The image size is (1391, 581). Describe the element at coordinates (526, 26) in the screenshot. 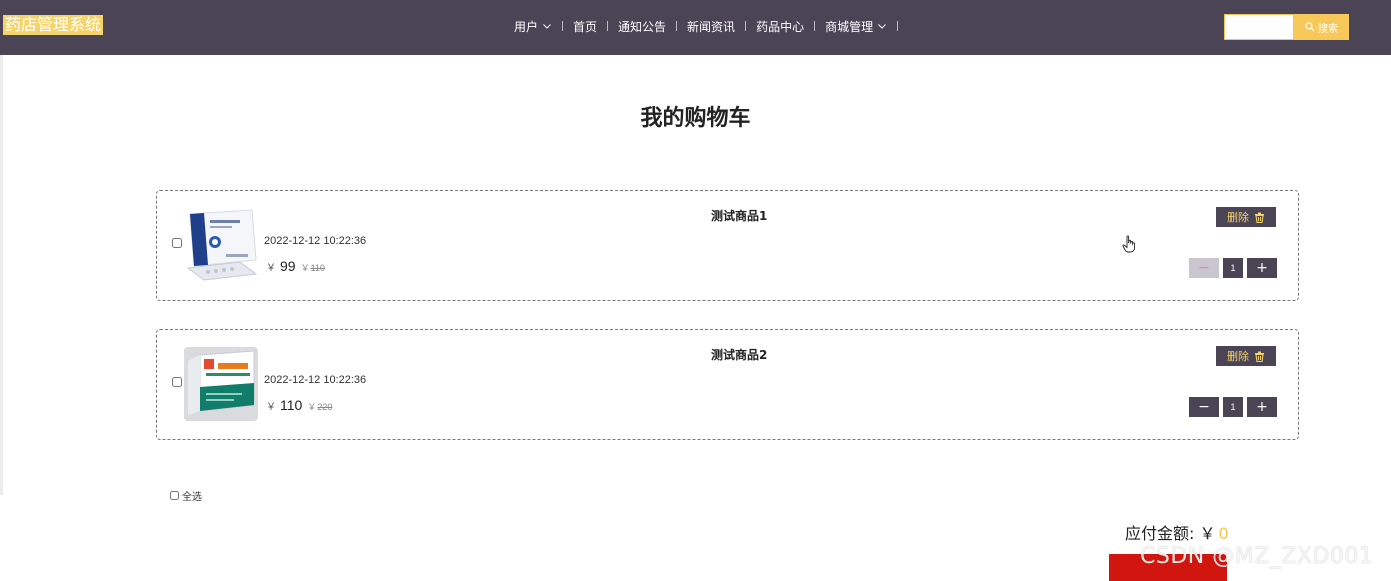

I see `nav-item-label: 用户` at that location.